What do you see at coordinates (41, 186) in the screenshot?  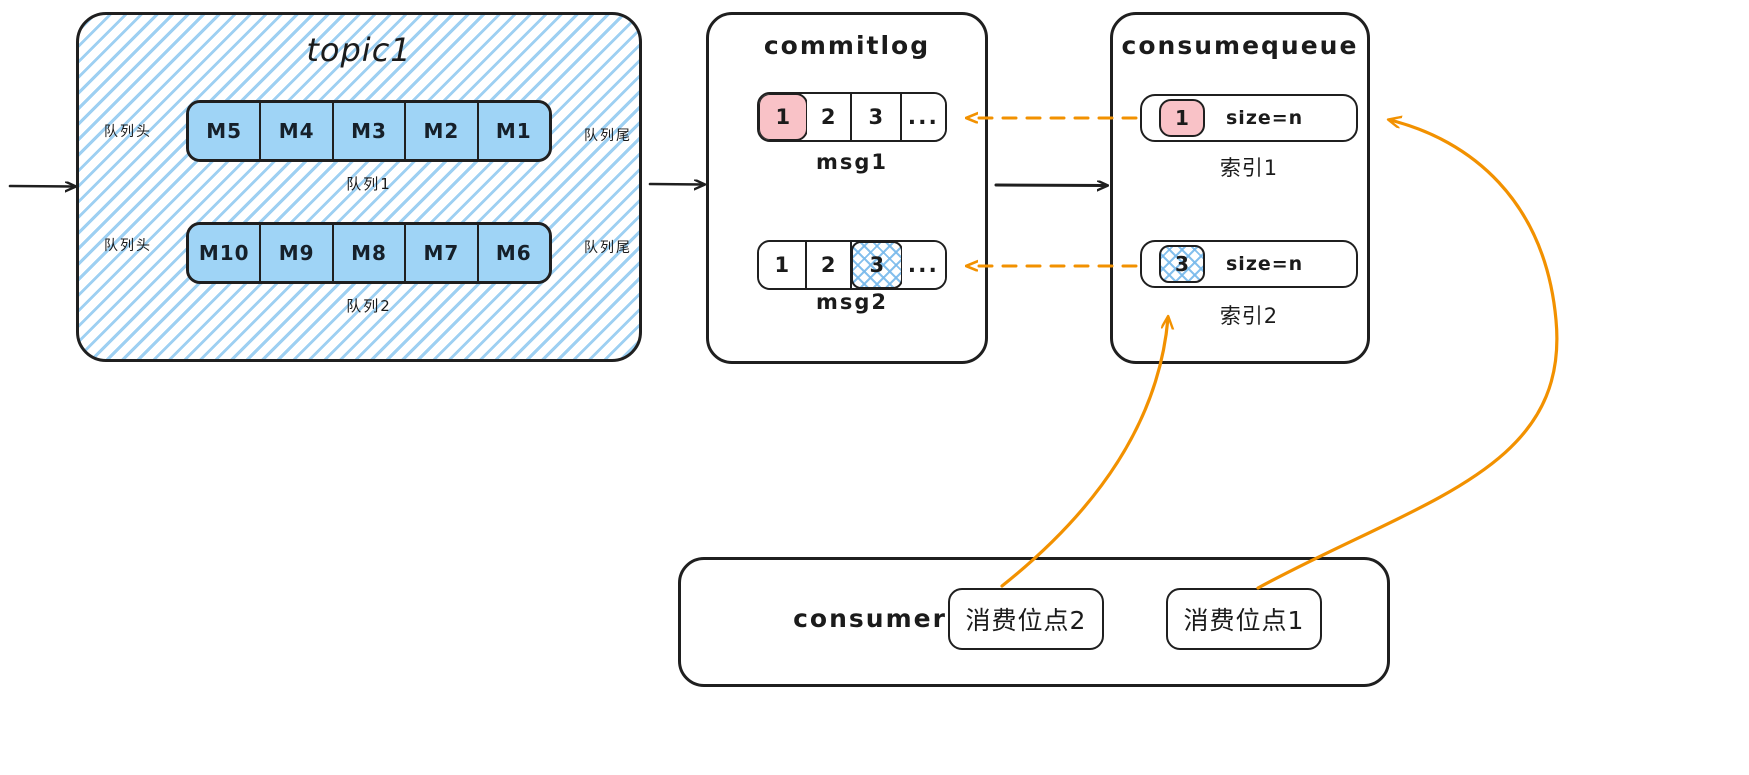 I see `producer-in-arrow` at bounding box center [41, 186].